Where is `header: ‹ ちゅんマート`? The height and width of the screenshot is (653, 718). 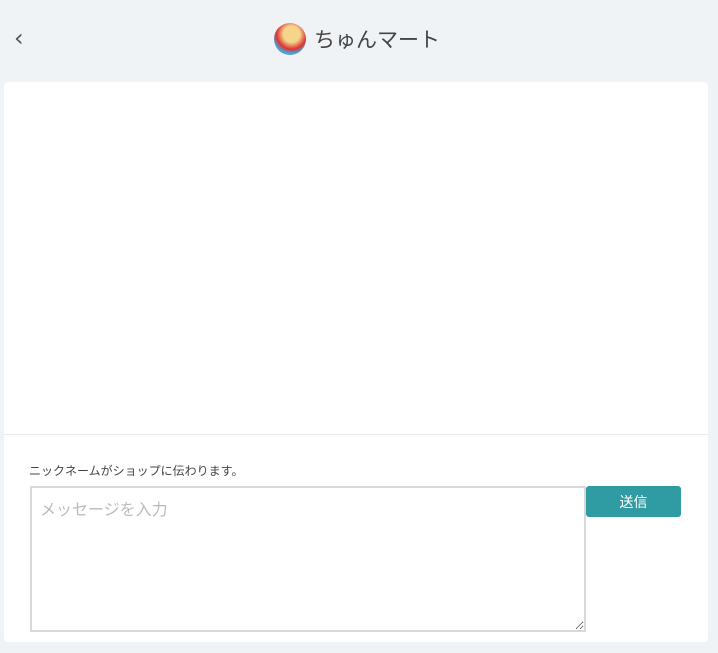 header: ‹ ちゅんマート is located at coordinates (359, 40).